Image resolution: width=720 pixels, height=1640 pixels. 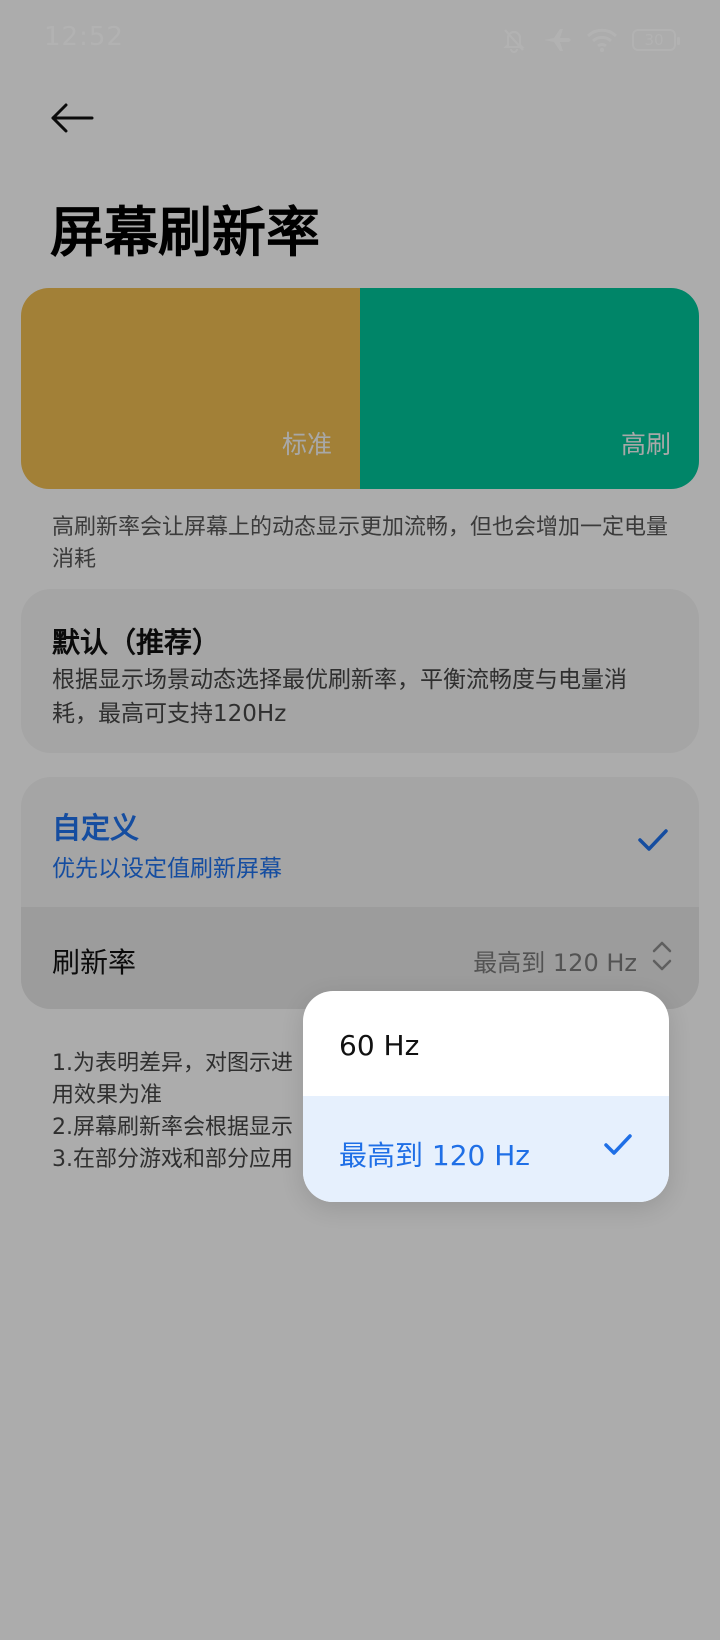 I want to click on menu-item-120hz: 最高到 120 Hz, so click(x=486, y=1149).